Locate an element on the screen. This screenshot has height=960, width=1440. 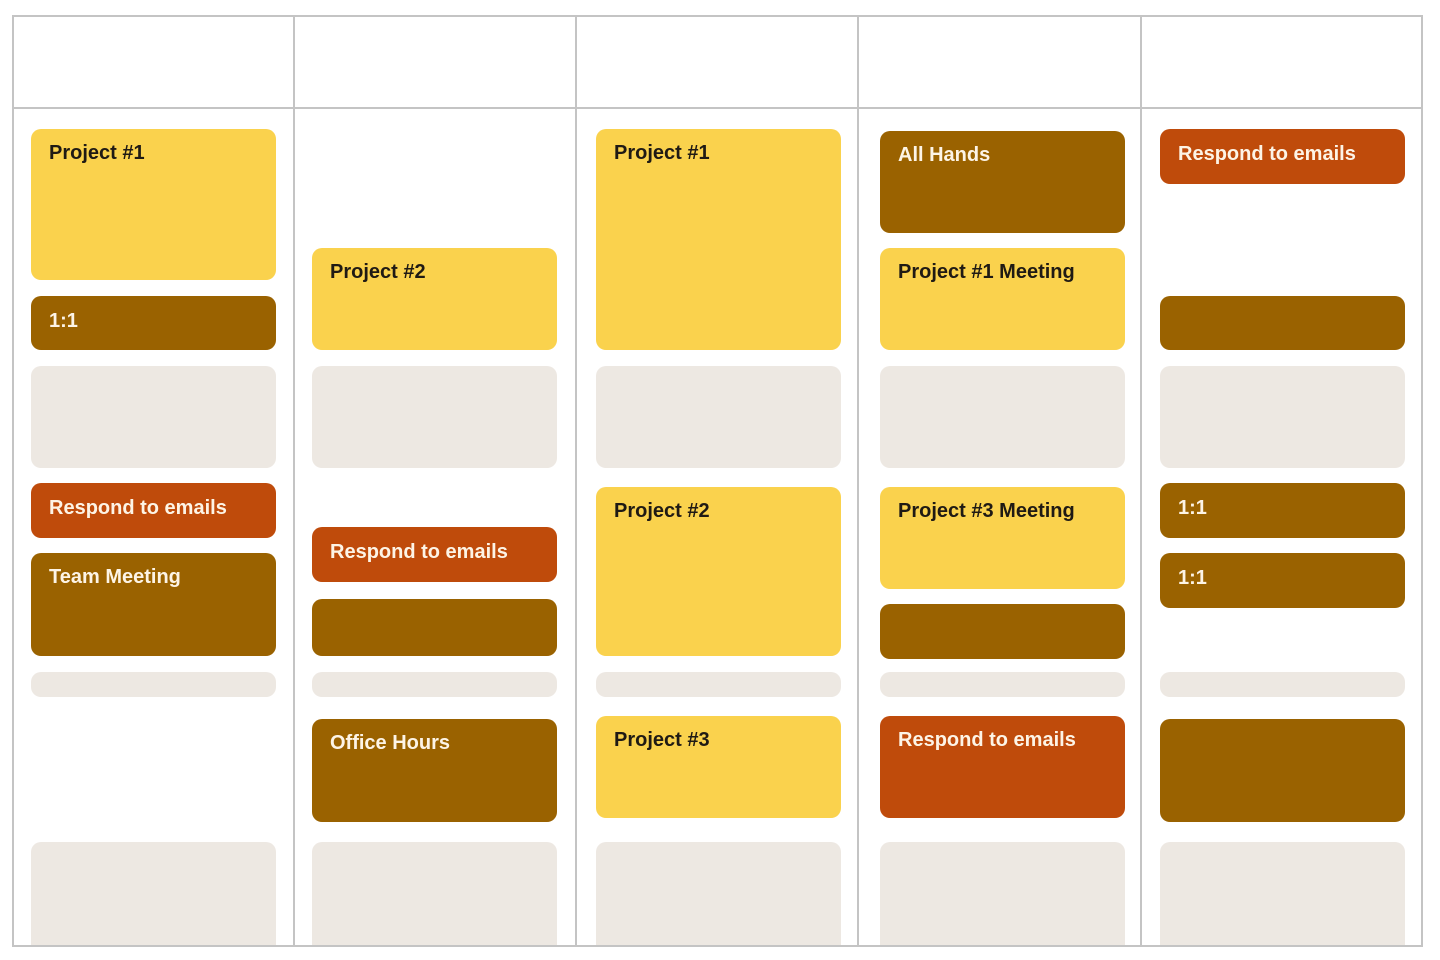
event-title: Team Meeting is located at coordinates (115, 577).